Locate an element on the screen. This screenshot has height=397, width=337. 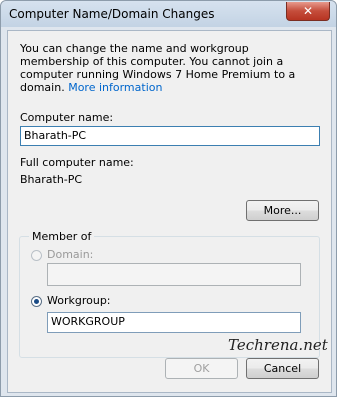
ok-button: OK is located at coordinates (201, 368).